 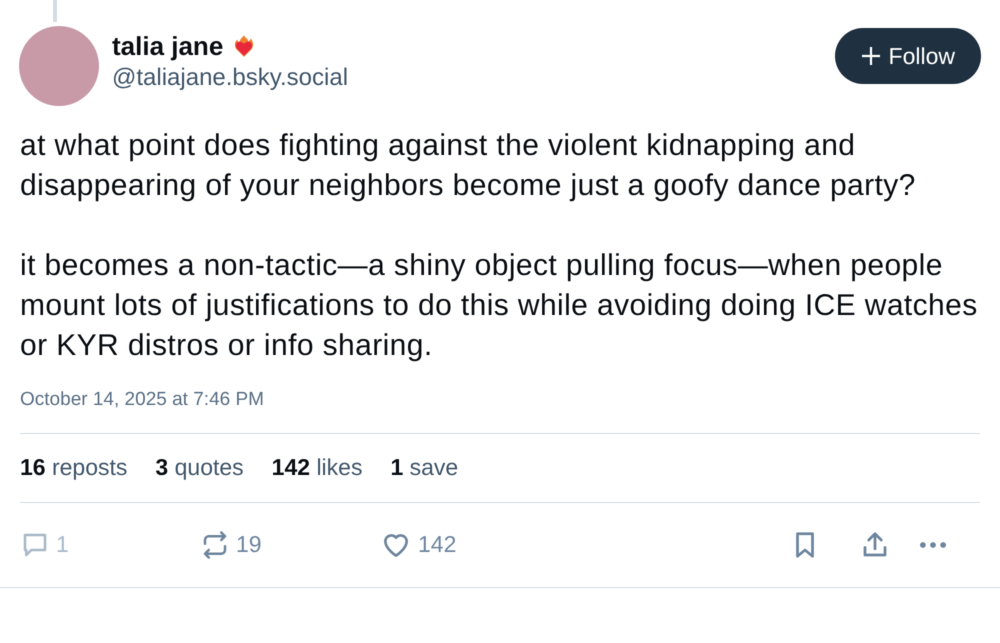 What do you see at coordinates (168, 46) in the screenshot?
I see `author-name: talia jane` at bounding box center [168, 46].